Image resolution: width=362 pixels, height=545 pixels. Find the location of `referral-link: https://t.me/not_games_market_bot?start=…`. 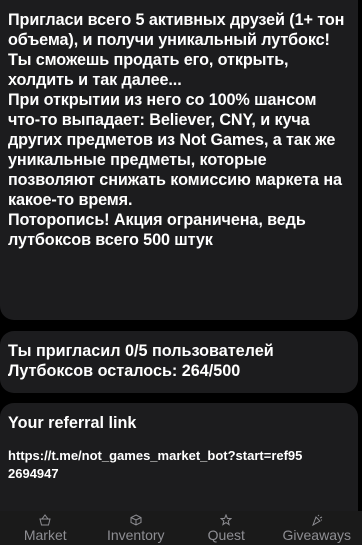

referral-link: https://t.me/not_games_market_bot?start=… is located at coordinates (158, 465).